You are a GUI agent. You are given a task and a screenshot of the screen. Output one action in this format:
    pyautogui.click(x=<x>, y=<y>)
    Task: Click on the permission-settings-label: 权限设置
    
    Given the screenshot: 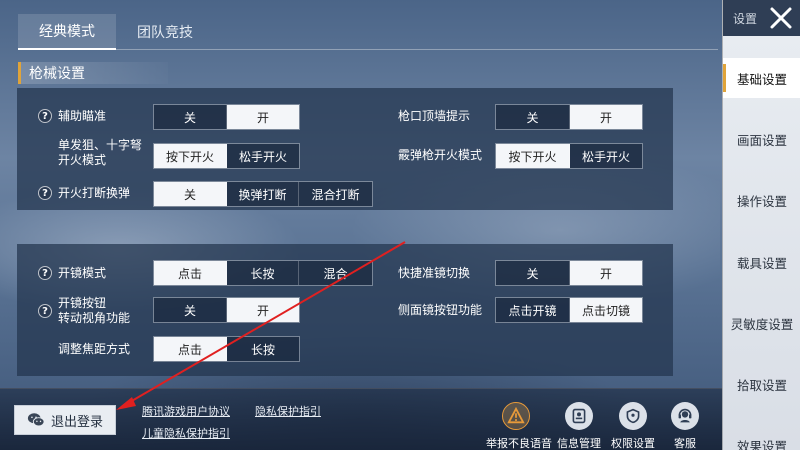 What is the action you would take?
    pyautogui.click(x=633, y=443)
    